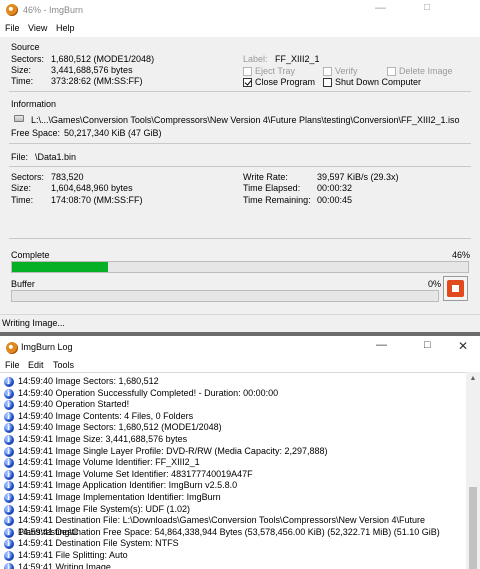 Image resolution: width=480 pixels, height=569 pixels. Describe the element at coordinates (233, 440) in the screenshot. I see `log-entry: 14:59:41 Image Size: 3,441,688,576 bytes` at that location.